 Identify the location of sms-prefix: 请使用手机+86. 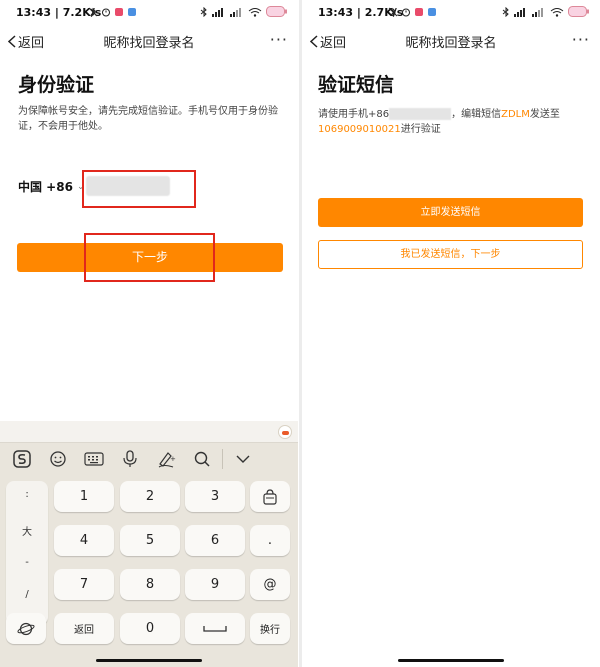
(354, 114).